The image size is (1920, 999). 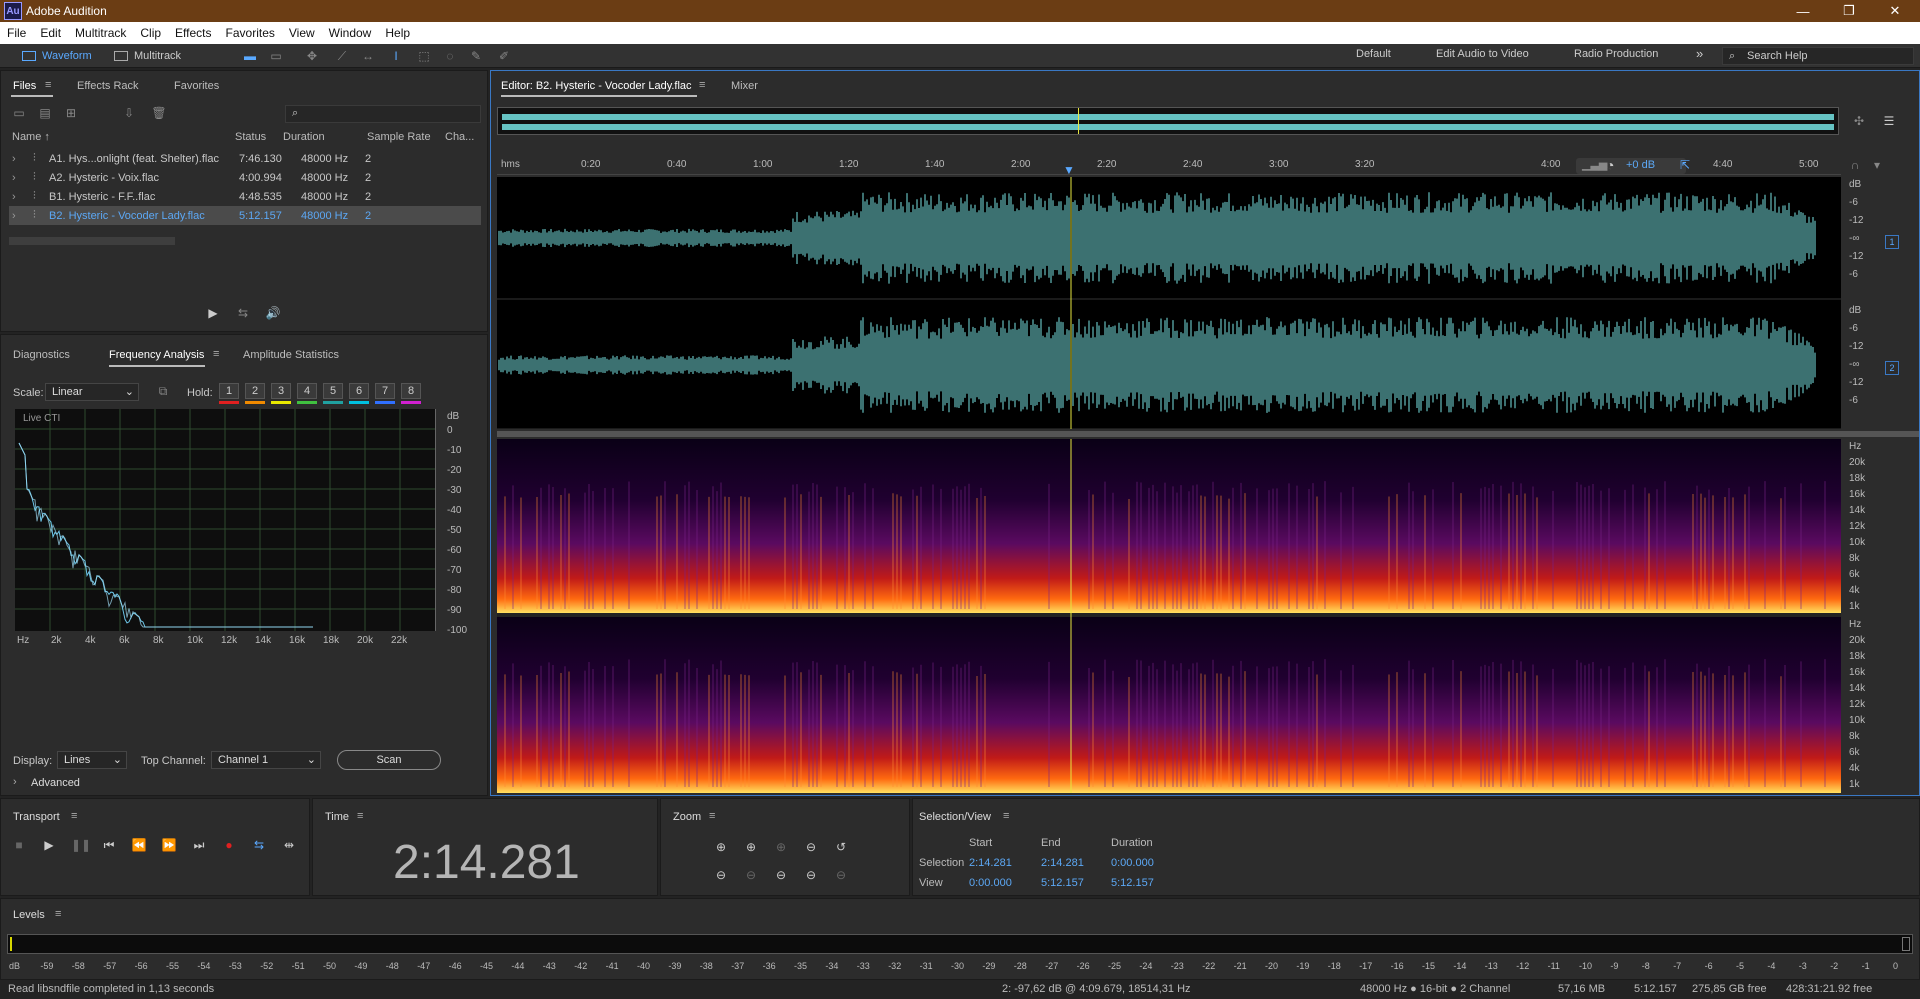 What do you see at coordinates (81, 845) in the screenshot?
I see `pause-icon: ❚❚` at bounding box center [81, 845].